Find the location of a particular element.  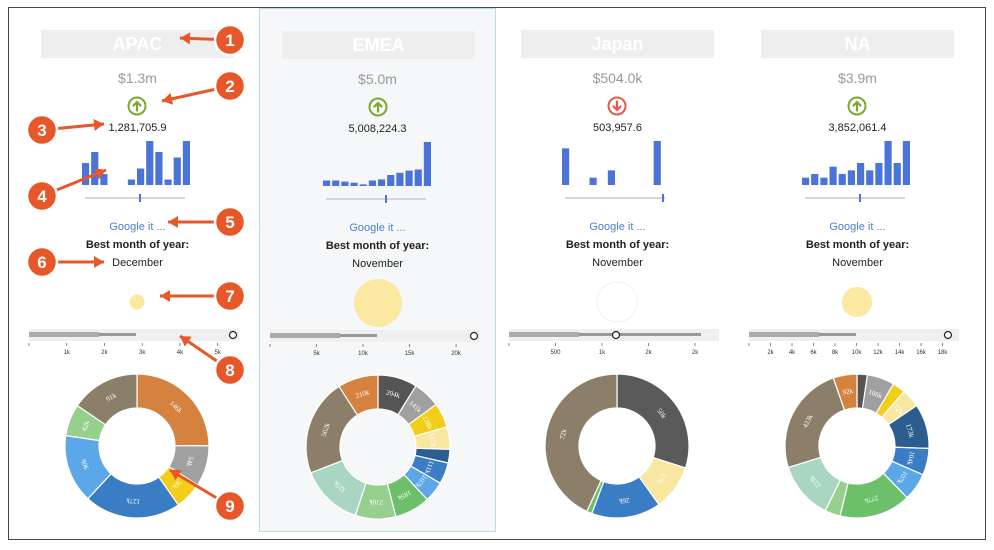

category-donut: 50k17k26k72k is located at coordinates (617, 446).